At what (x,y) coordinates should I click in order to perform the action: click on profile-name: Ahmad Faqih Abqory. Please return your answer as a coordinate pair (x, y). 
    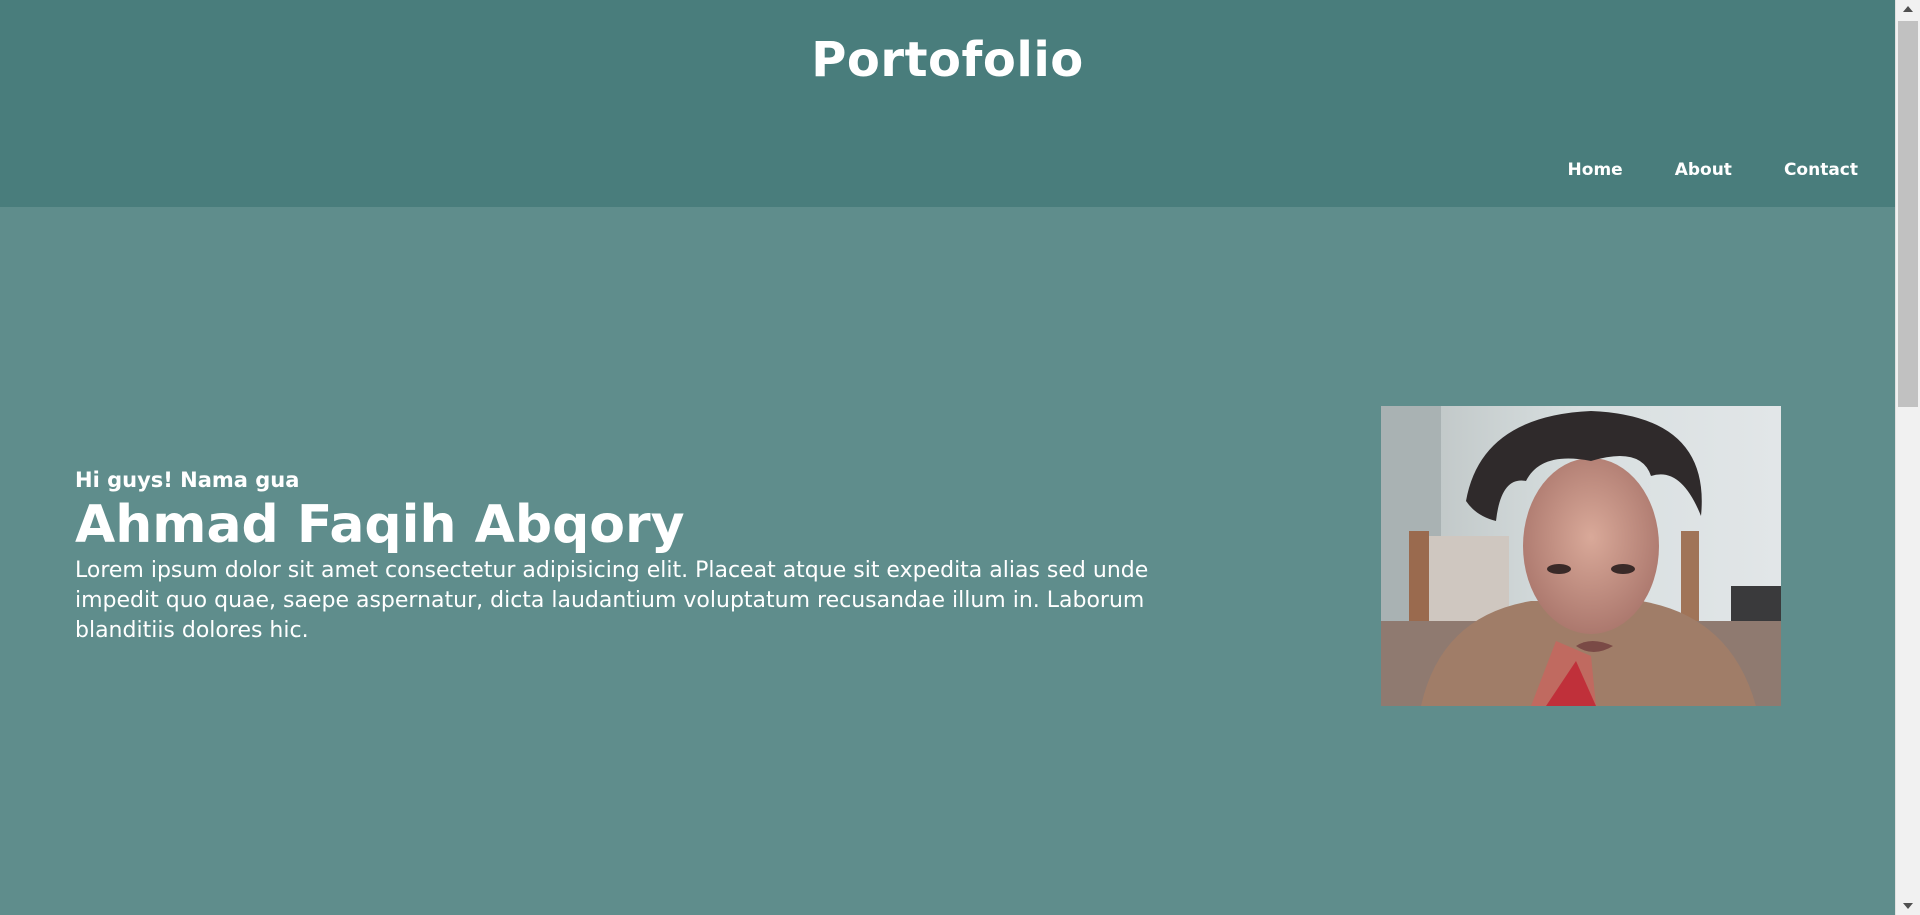
    Looking at the image, I should click on (380, 525).